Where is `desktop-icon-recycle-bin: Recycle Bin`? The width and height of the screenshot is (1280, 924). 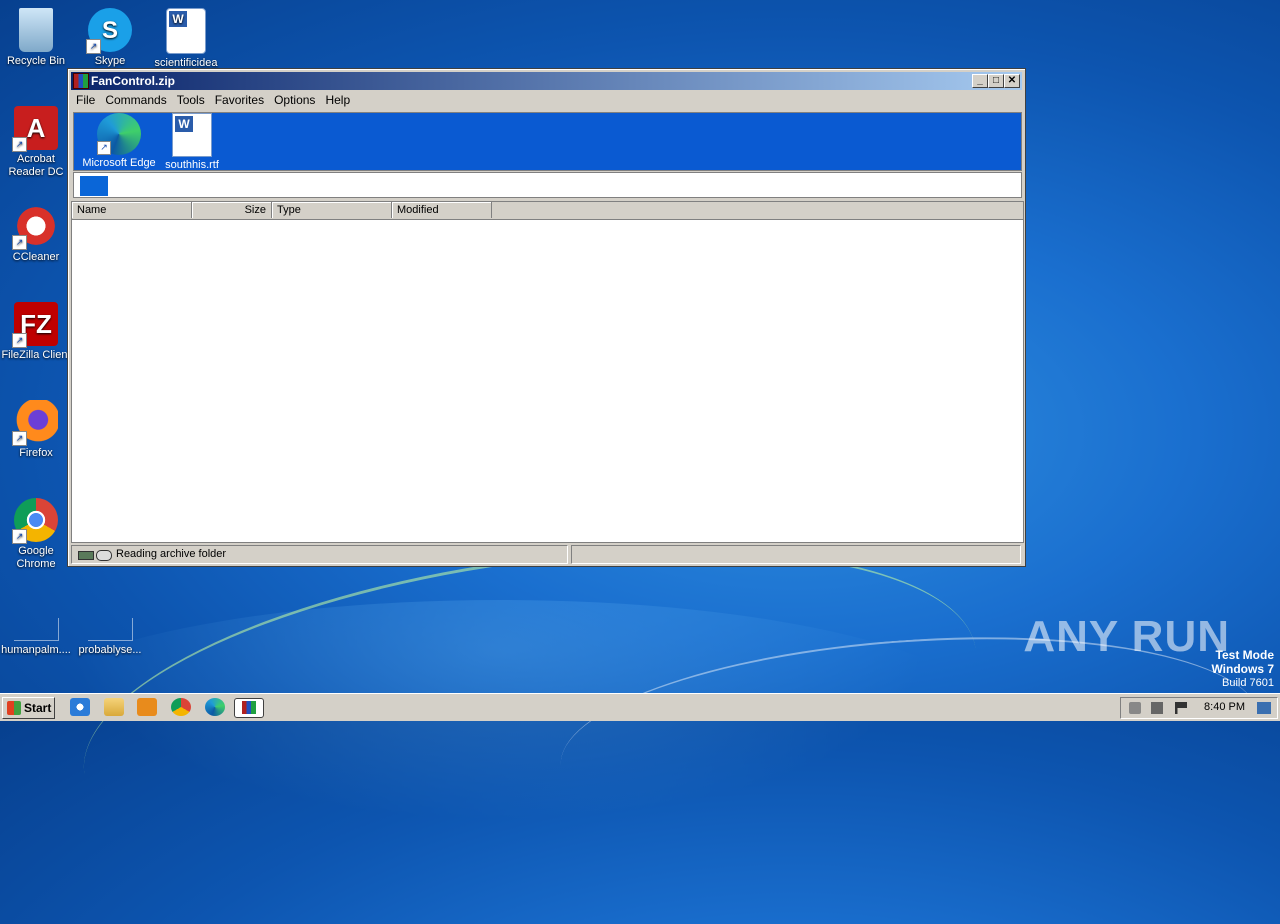 desktop-icon-recycle-bin: Recycle Bin is located at coordinates (36, 38).